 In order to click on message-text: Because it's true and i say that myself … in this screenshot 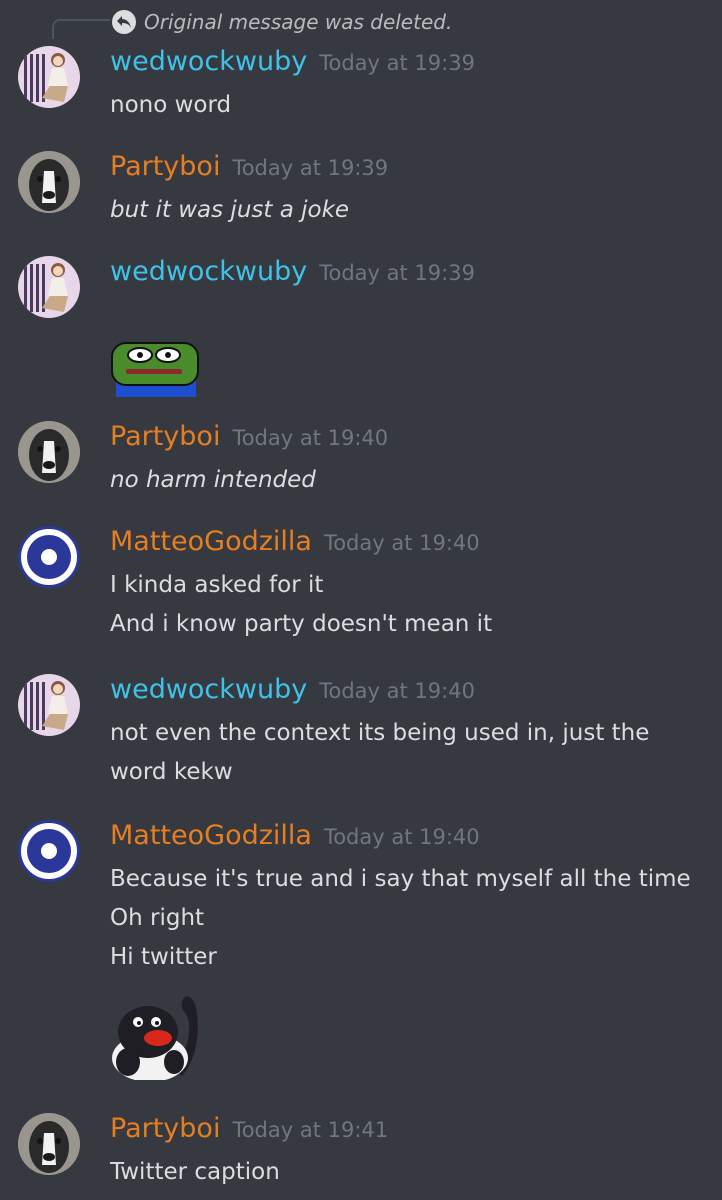, I will do `click(400, 879)`.